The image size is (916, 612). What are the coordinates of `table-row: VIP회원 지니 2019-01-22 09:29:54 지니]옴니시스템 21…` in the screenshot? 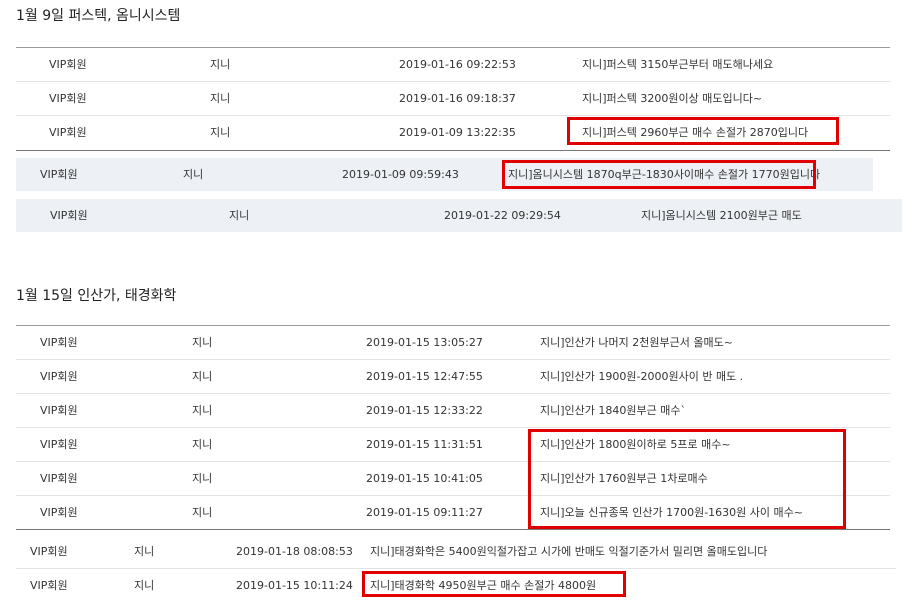 It's located at (459, 215).